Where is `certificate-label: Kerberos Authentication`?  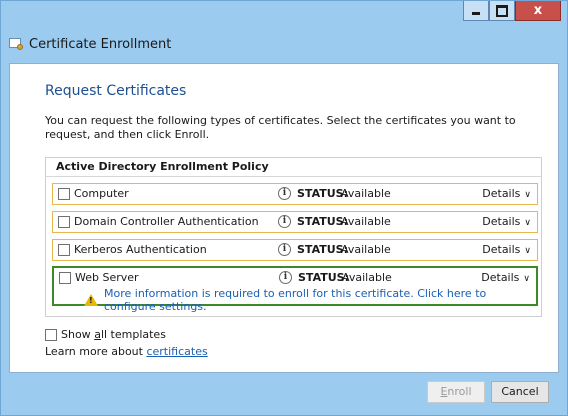 certificate-label: Kerberos Authentication is located at coordinates (140, 249).